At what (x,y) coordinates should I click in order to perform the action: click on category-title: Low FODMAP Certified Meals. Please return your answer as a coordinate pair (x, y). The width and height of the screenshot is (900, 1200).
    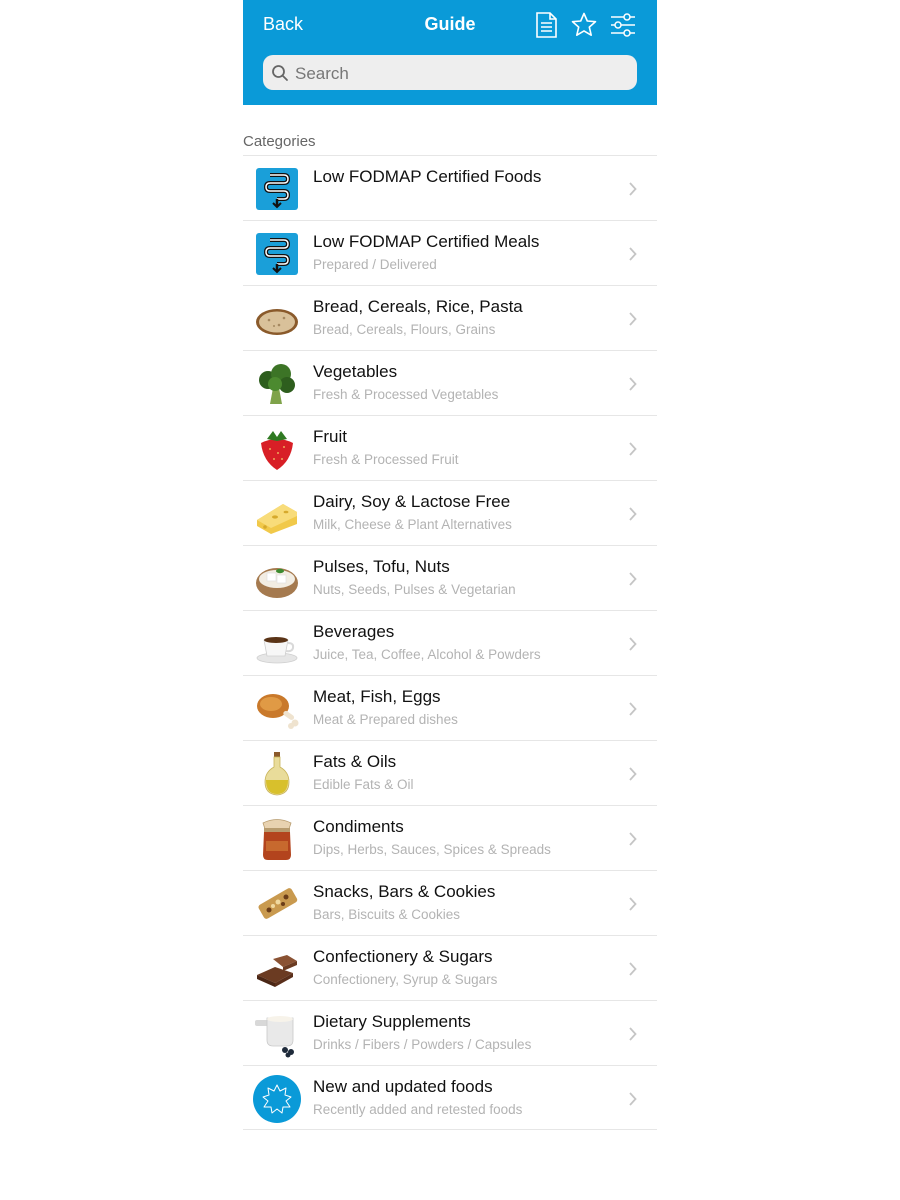
    Looking at the image, I should click on (426, 241).